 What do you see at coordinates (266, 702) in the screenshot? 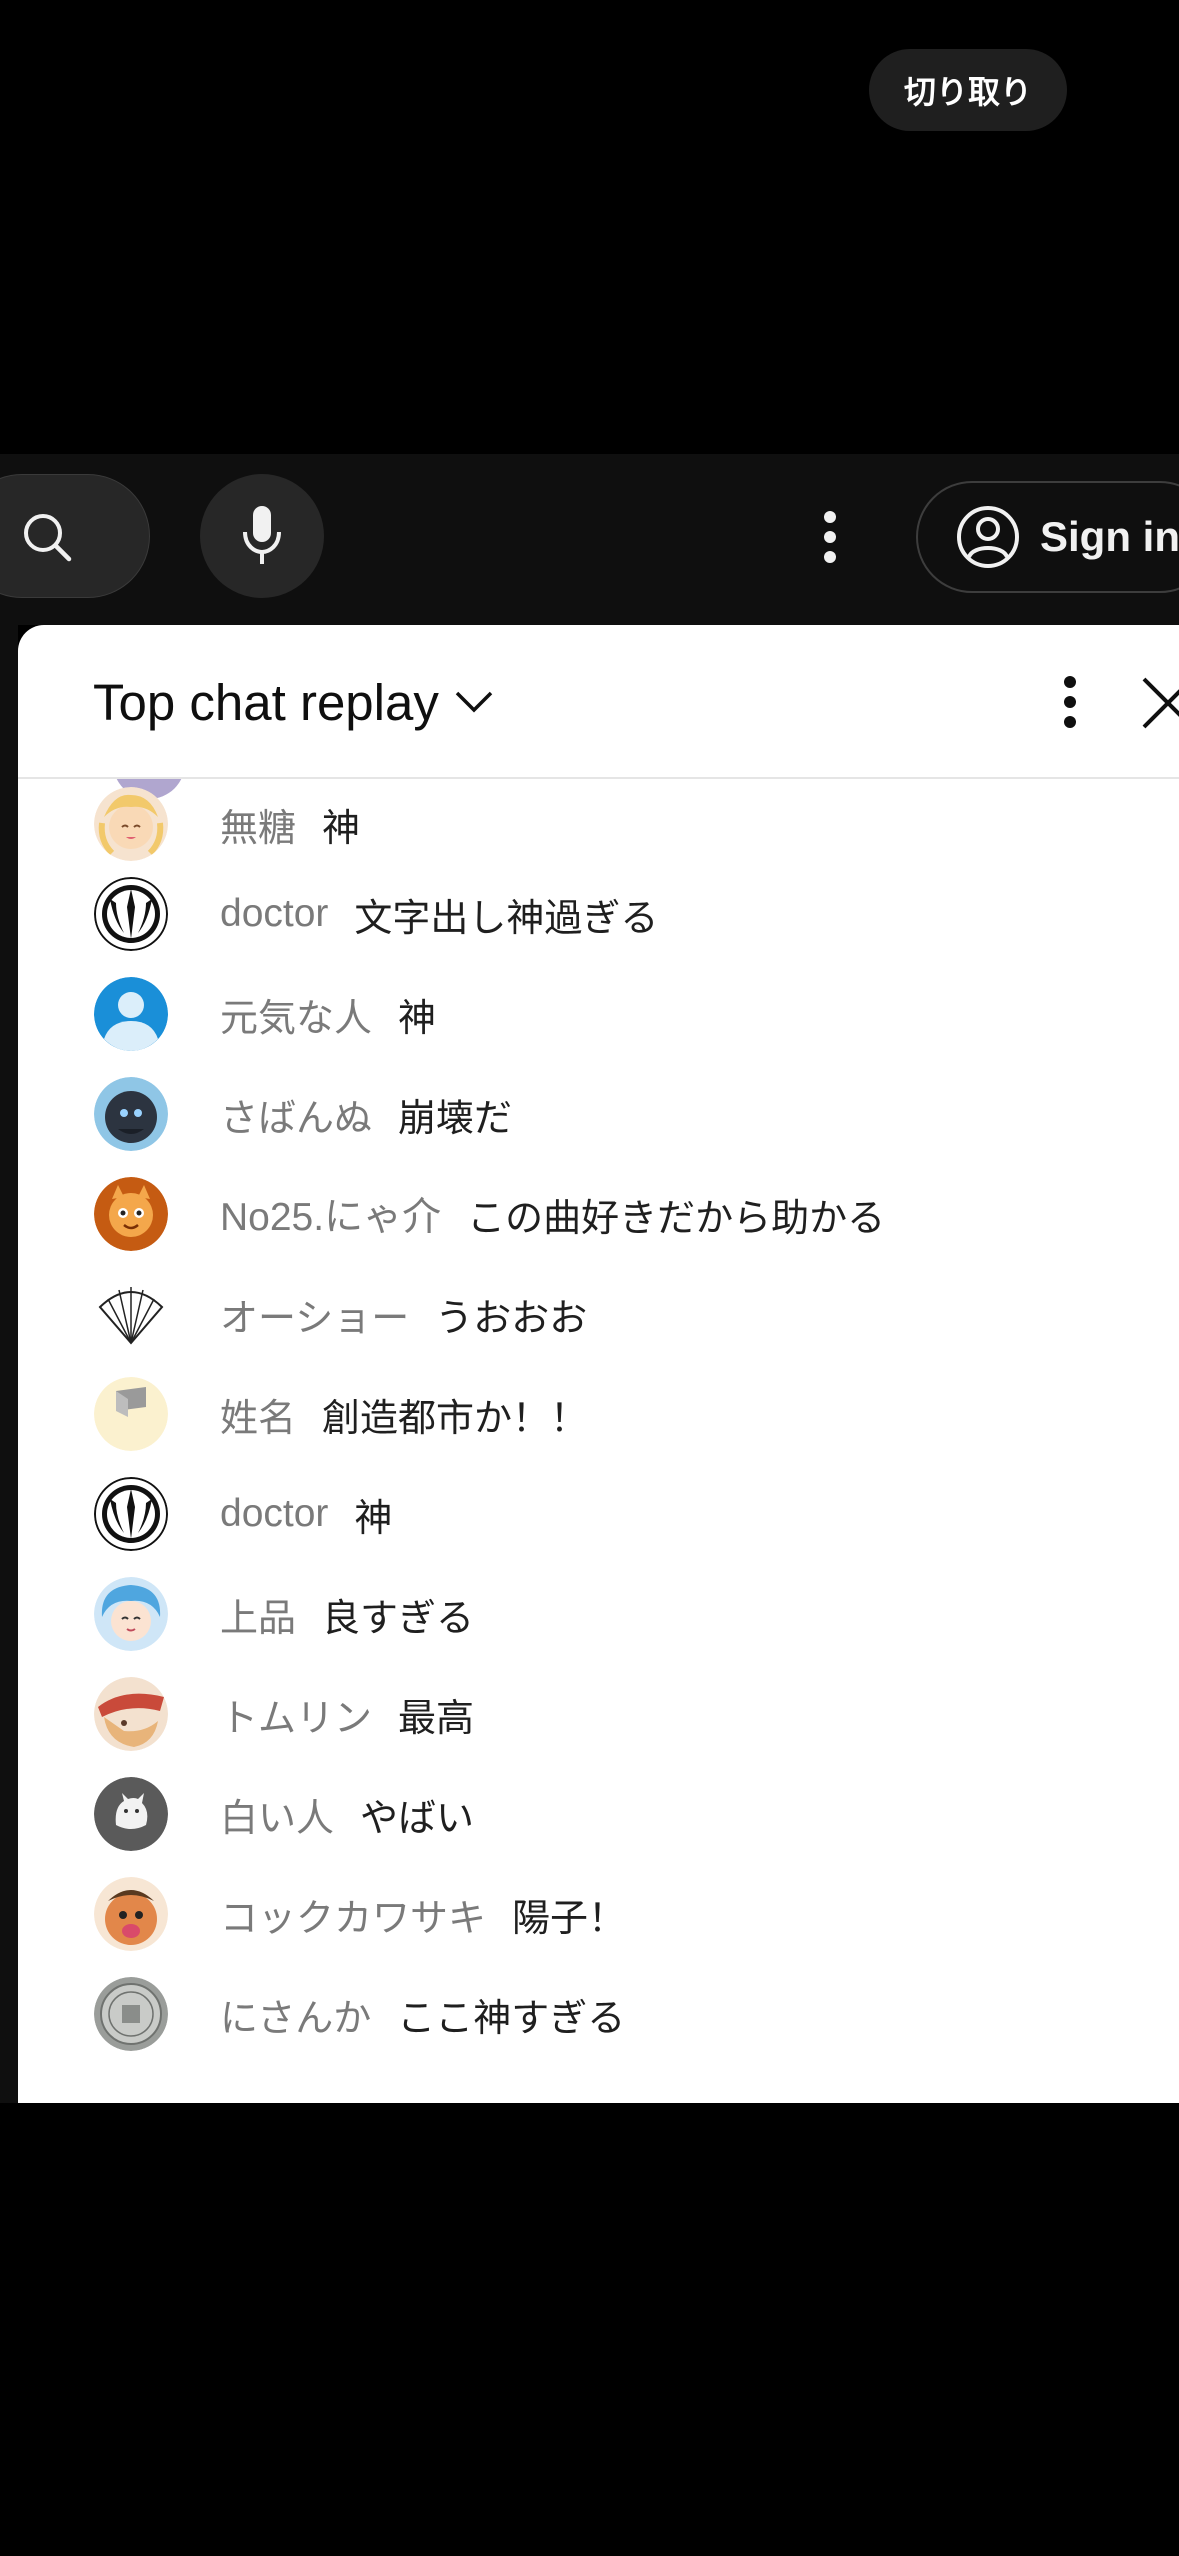
I see `chat-title: Top chat replay` at bounding box center [266, 702].